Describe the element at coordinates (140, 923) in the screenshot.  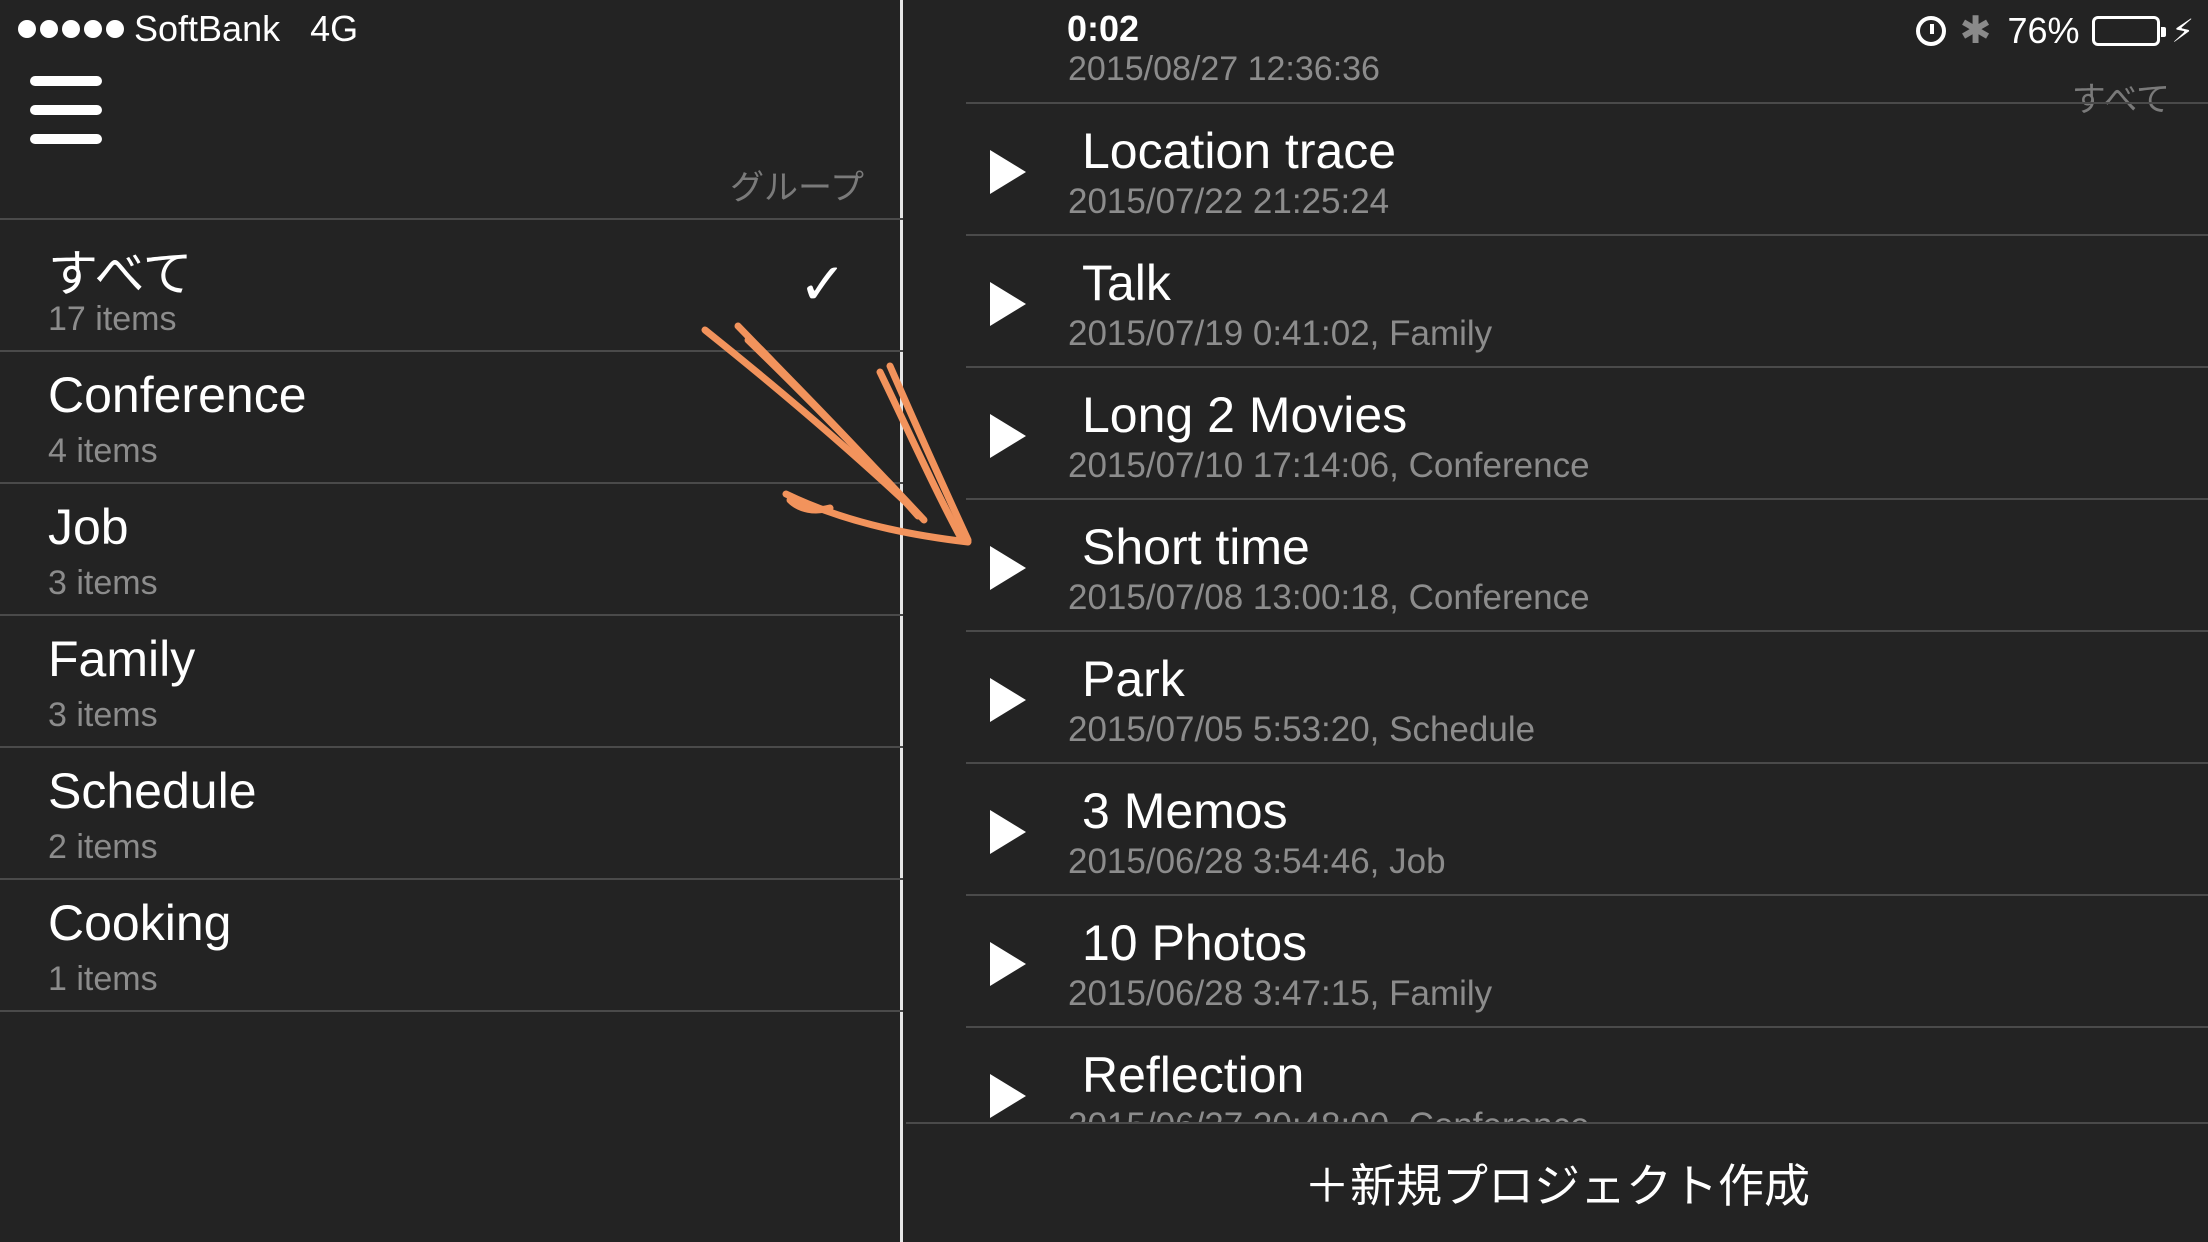
I see `group-name: Cooking` at that location.